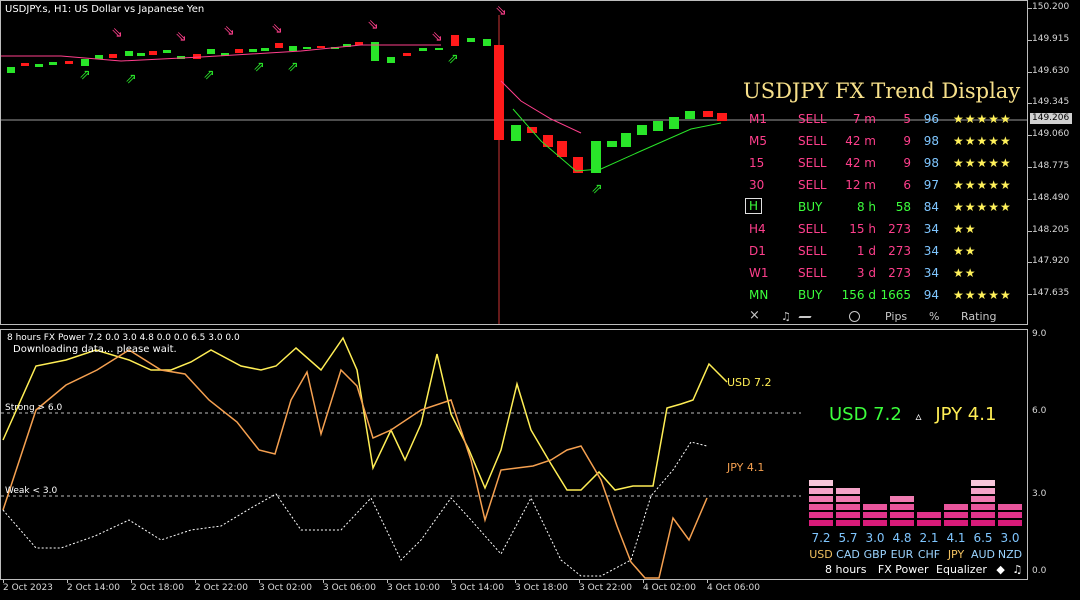  I want to click on fx-power-button: FX Power, so click(903, 569).